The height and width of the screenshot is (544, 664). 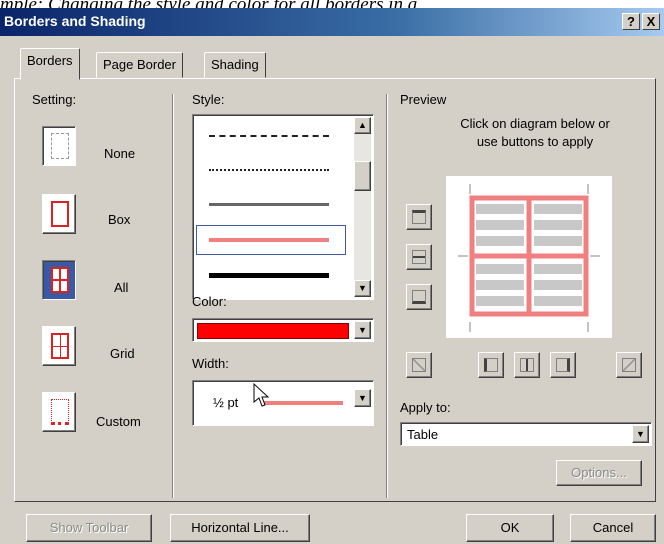 What do you see at coordinates (510, 528) in the screenshot?
I see `ok-button: OK` at bounding box center [510, 528].